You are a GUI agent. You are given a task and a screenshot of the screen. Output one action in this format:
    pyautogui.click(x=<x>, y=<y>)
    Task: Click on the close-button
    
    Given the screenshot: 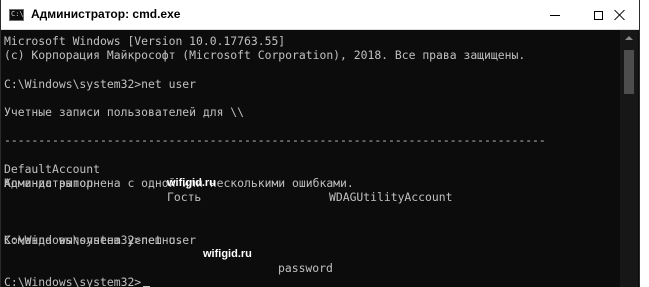 What is the action you would take?
    pyautogui.click(x=619, y=15)
    